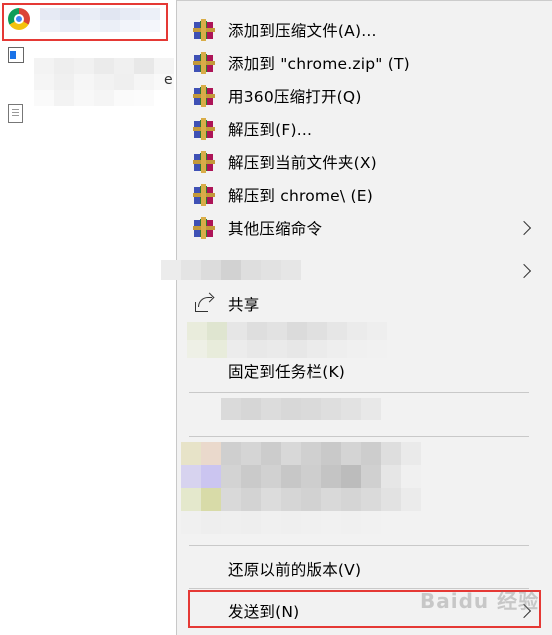  Describe the element at coordinates (301, 488) in the screenshot. I see `blurred-menu-items-group` at that location.